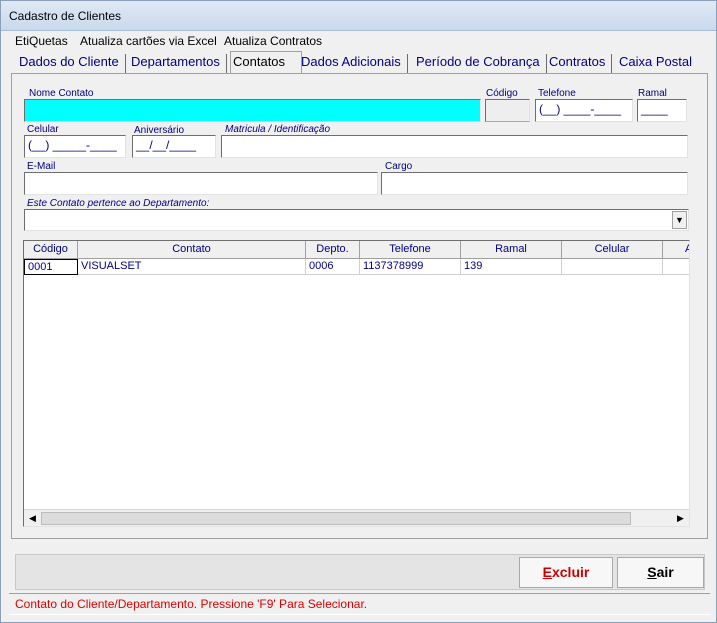  What do you see at coordinates (662, 110) in the screenshot?
I see `ramal-input: ____` at bounding box center [662, 110].